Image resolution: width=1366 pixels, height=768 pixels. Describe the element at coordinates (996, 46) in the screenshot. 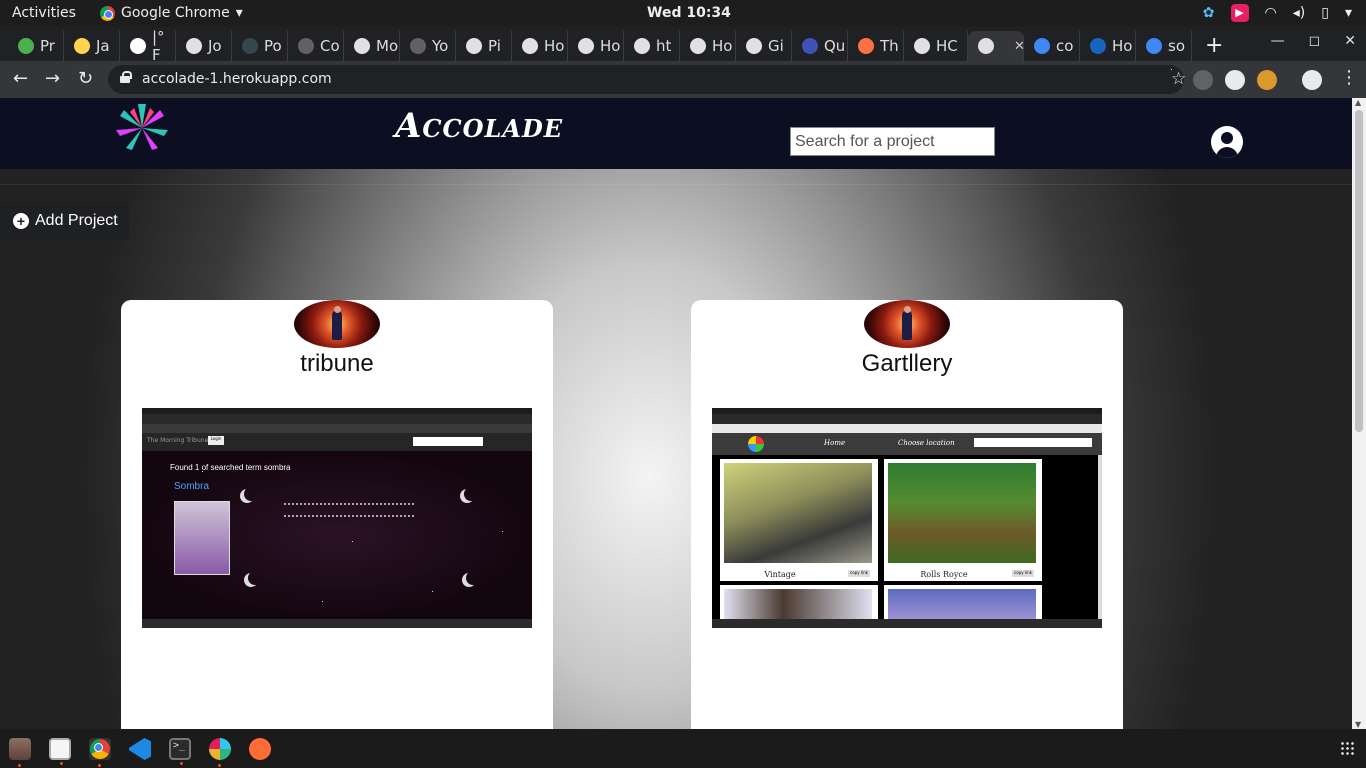

I see `browser-tab: ✕` at that location.